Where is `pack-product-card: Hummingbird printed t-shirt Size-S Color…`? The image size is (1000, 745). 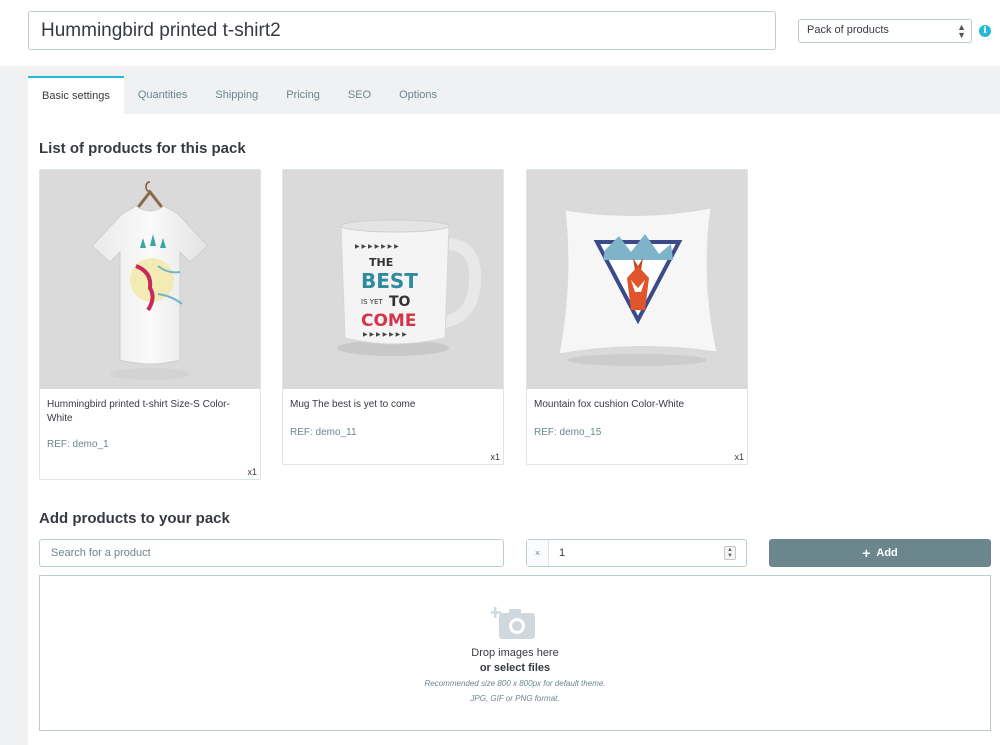
pack-product-card: Hummingbird printed t-shirt Size-S Color… is located at coordinates (150, 324).